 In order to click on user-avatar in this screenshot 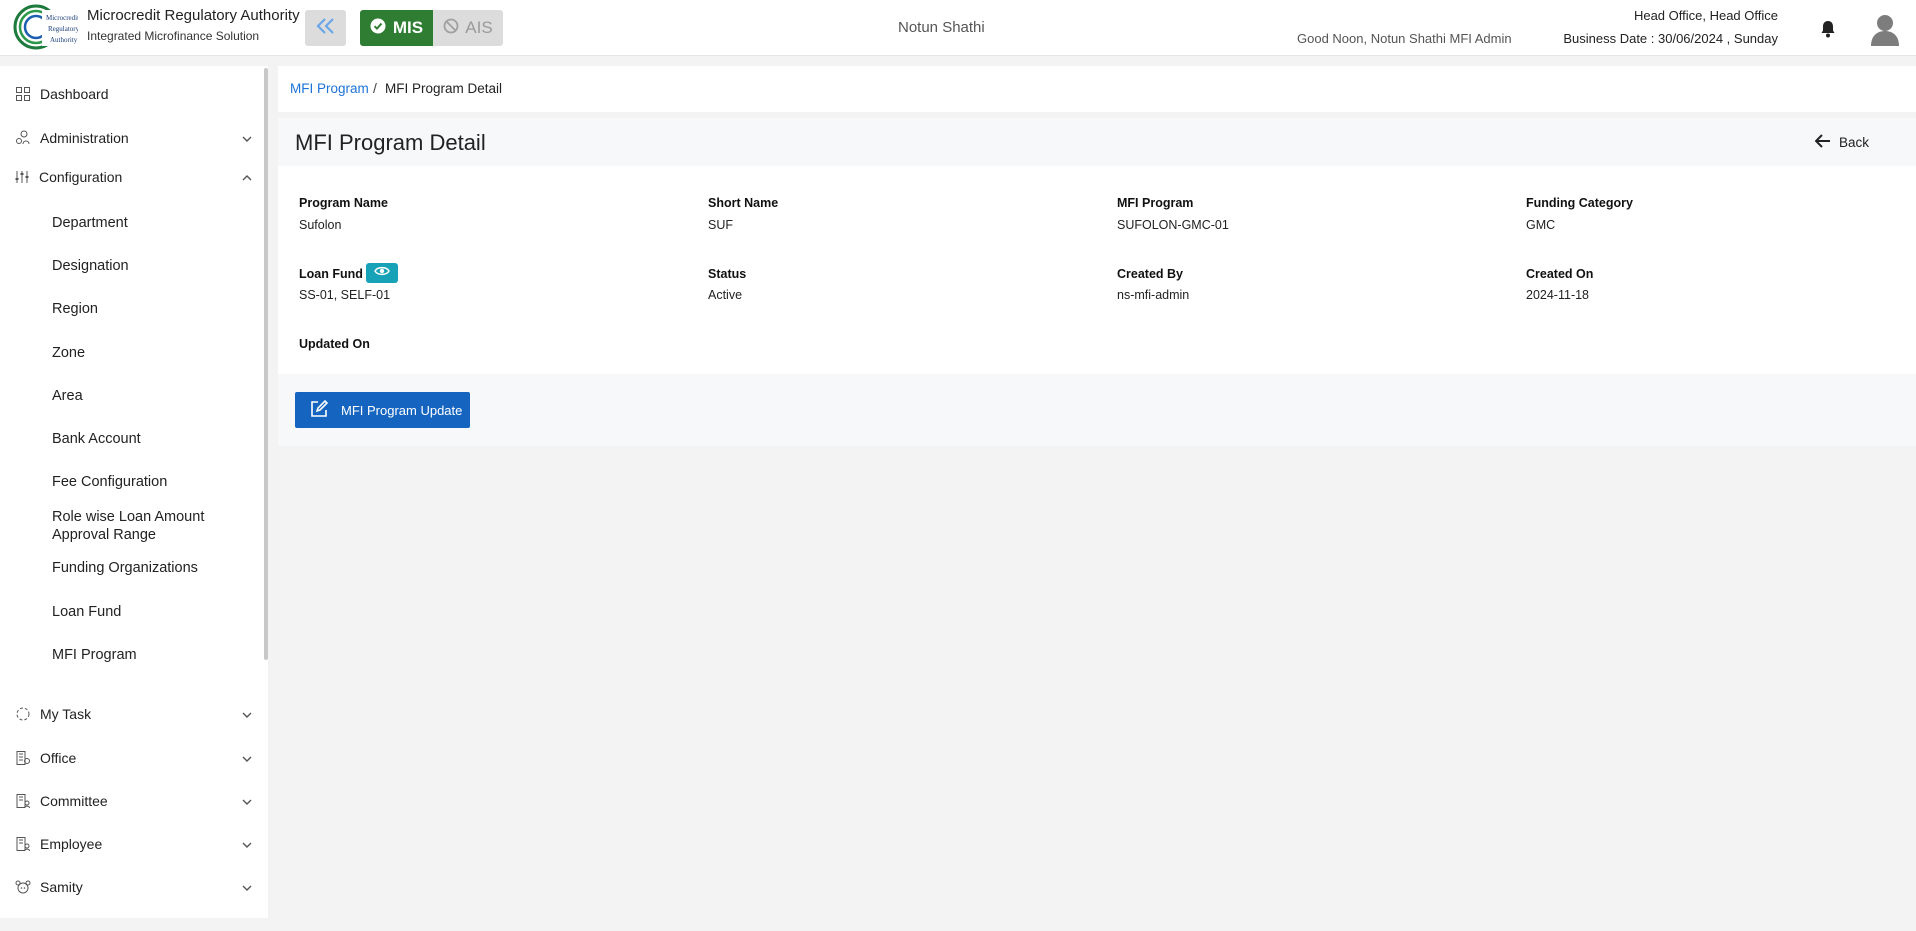, I will do `click(1885, 29)`.